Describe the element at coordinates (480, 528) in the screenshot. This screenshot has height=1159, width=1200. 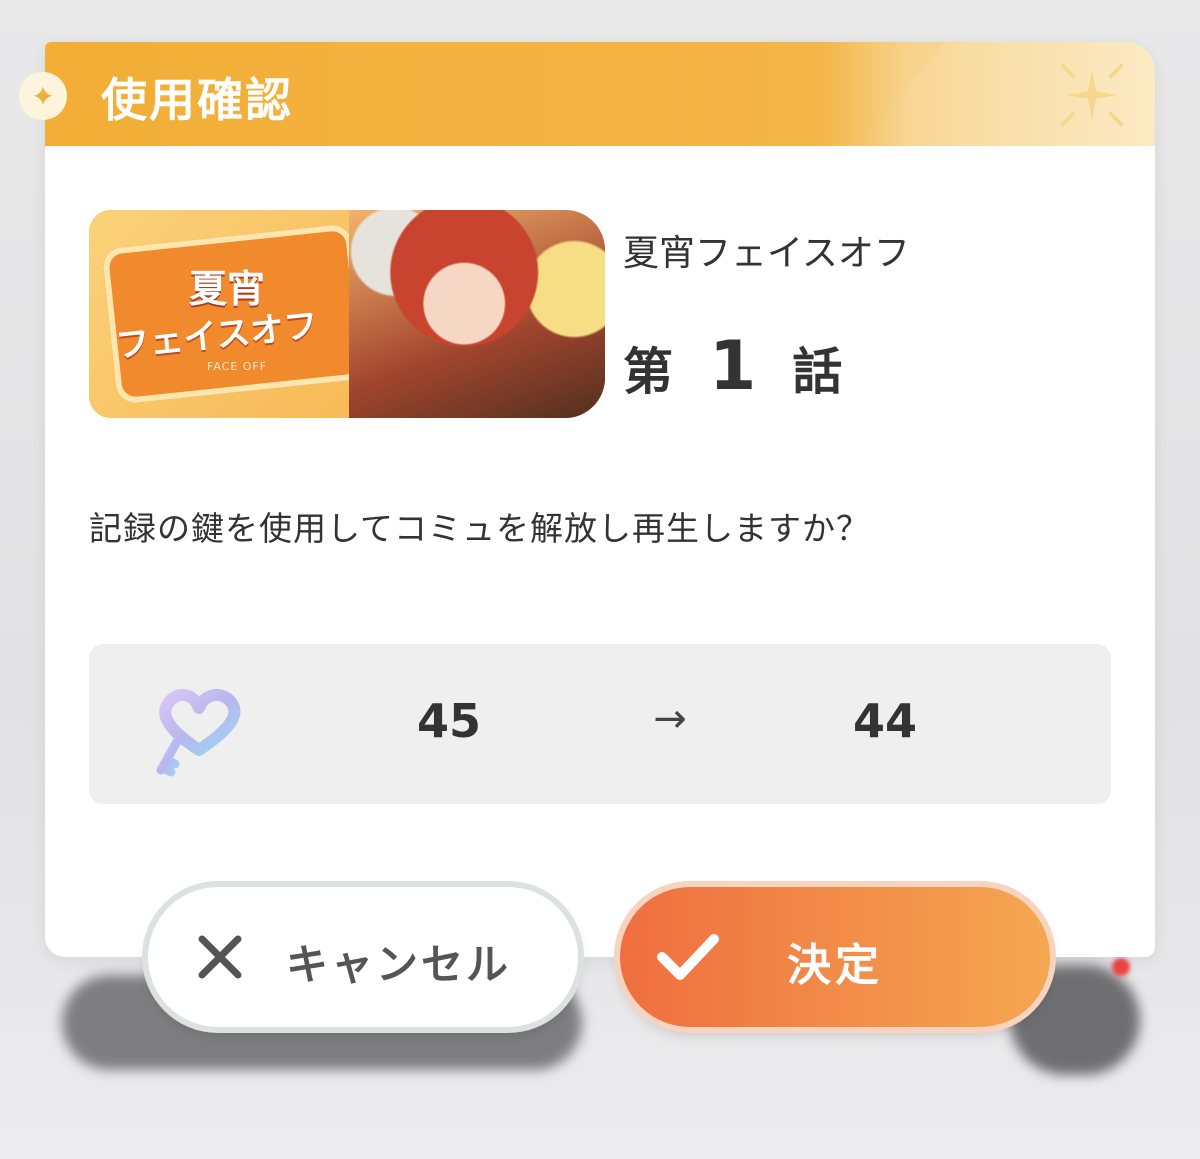
I see `confirm-question: 記録の鍵を使用してコミュを解放し再生しますか？` at that location.